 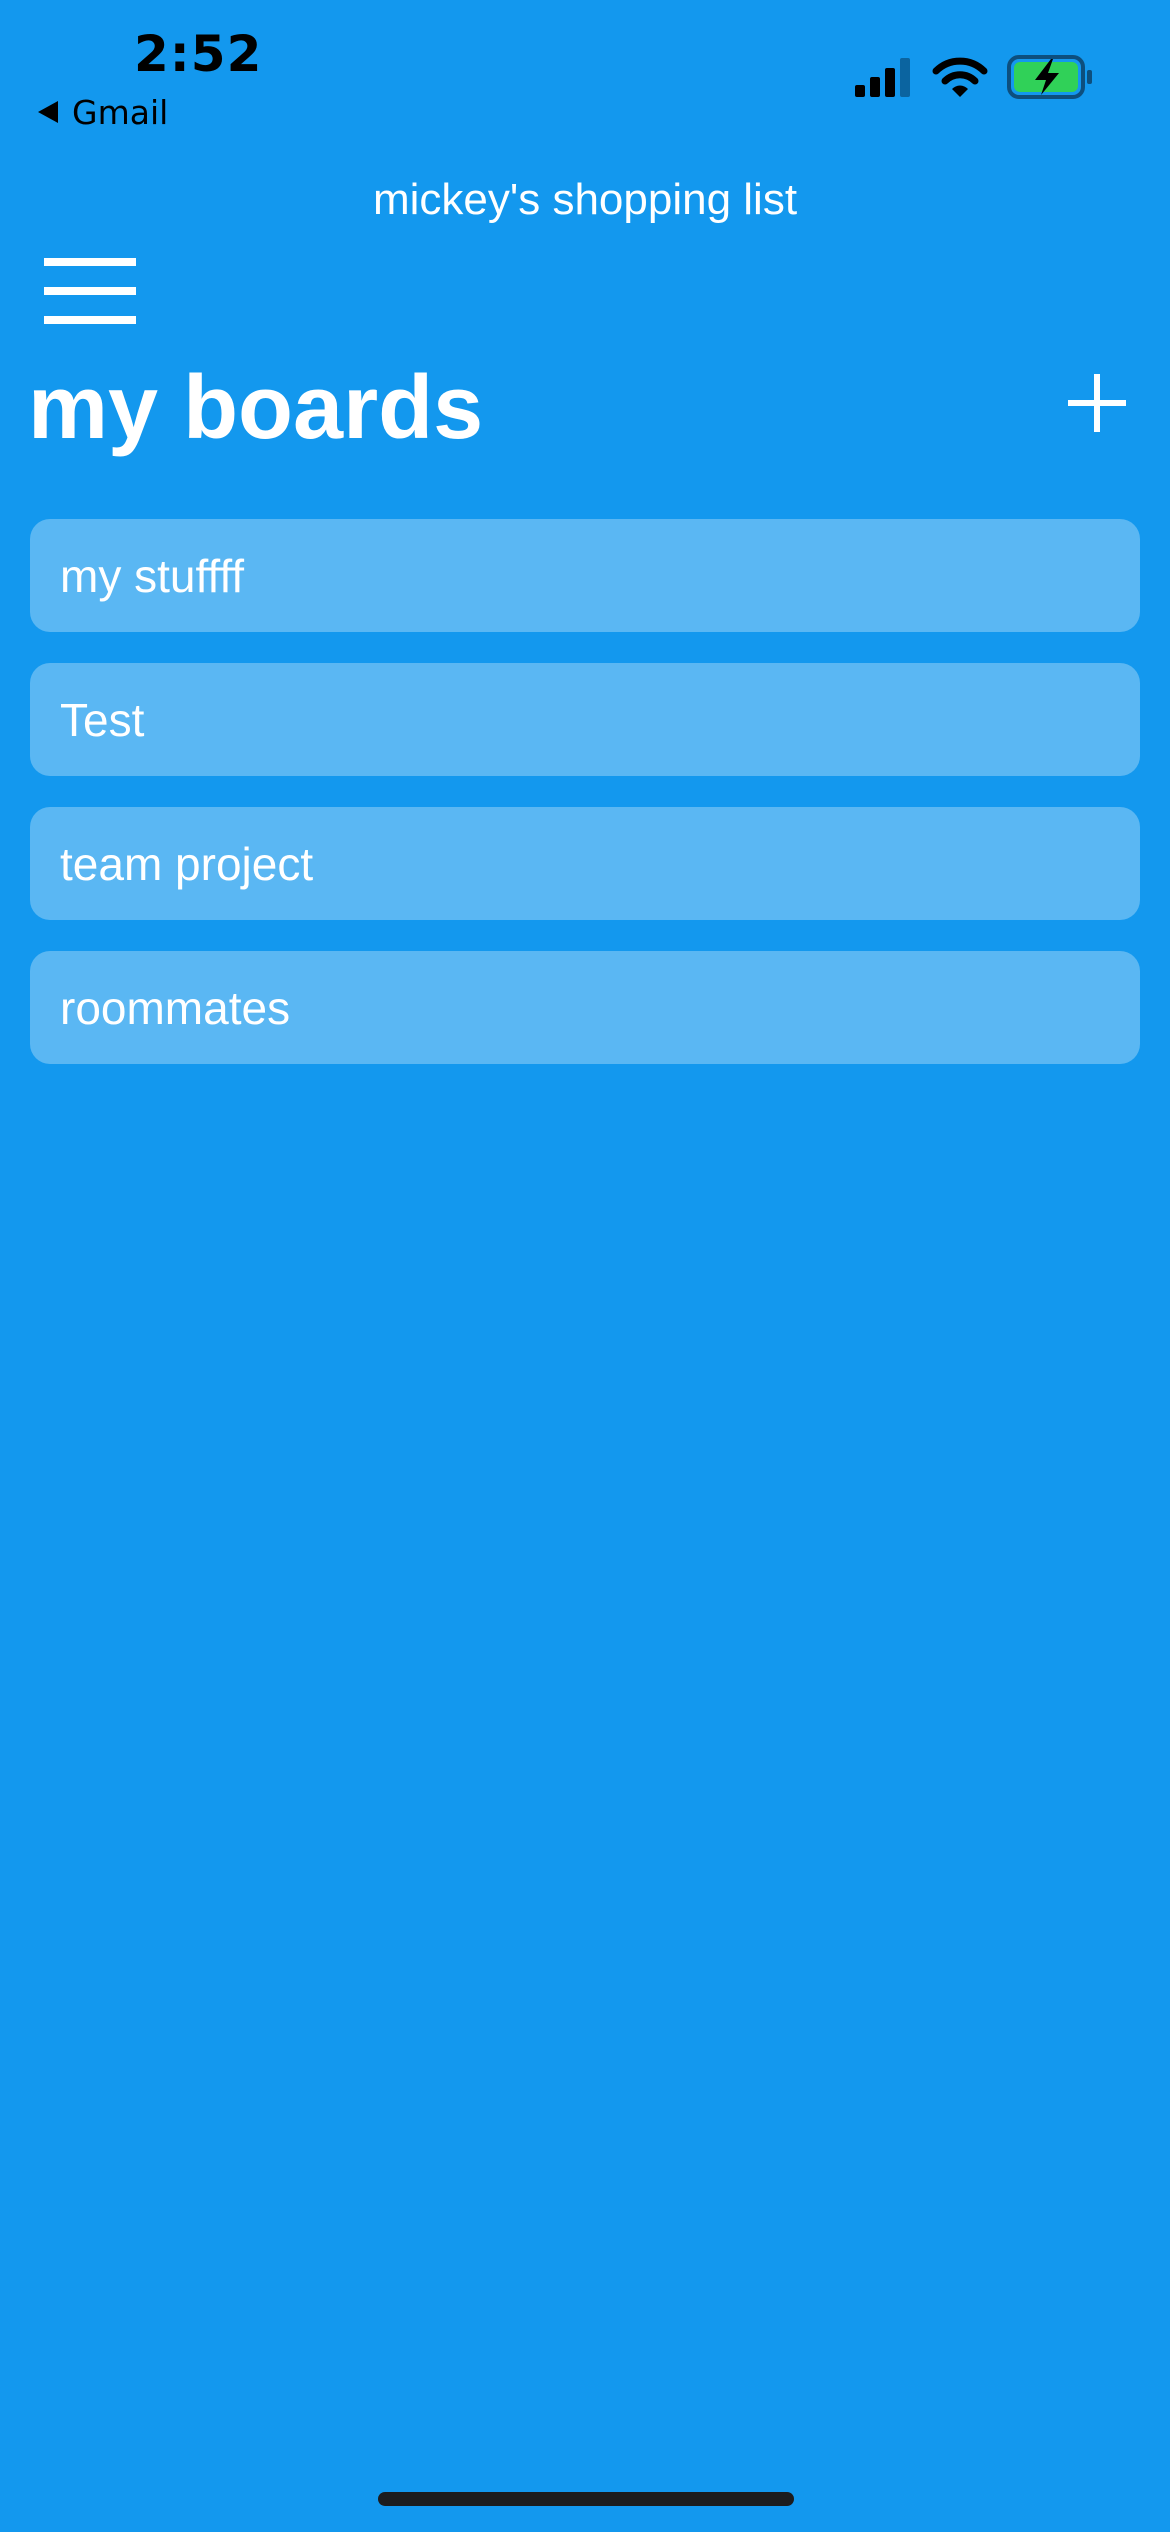 I want to click on board-label: roommates, so click(x=175, y=1007).